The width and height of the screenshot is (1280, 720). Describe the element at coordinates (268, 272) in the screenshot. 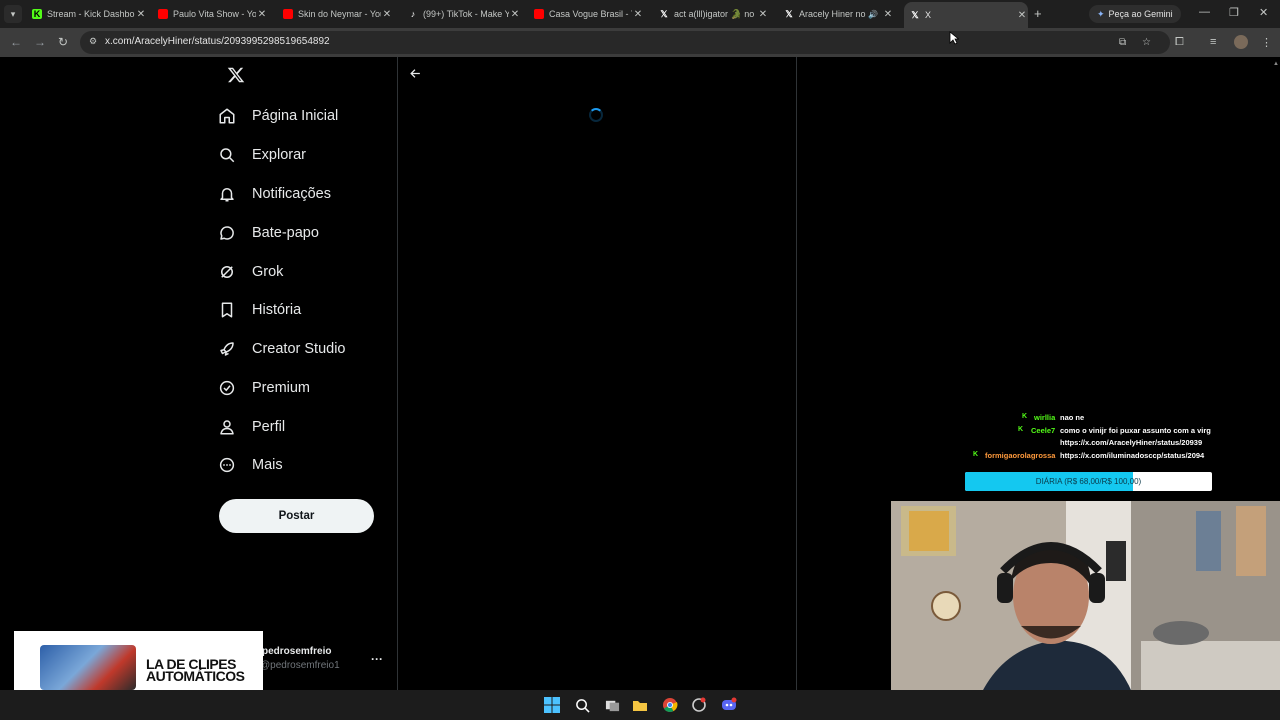

I see `nav-label: Grok` at that location.